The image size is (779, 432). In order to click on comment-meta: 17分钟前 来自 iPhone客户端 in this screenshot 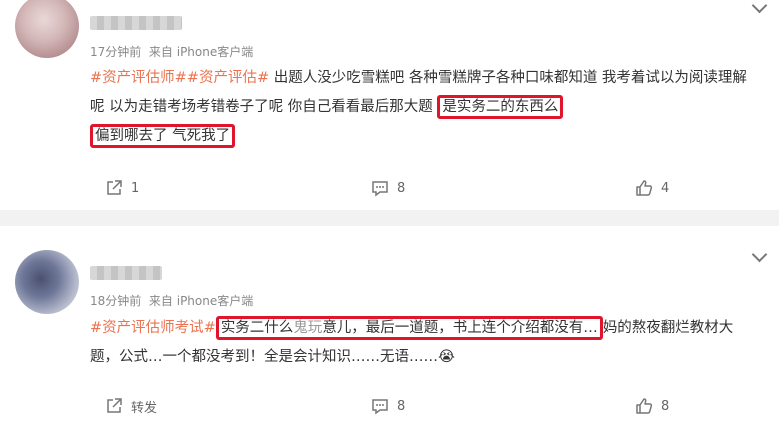, I will do `click(171, 51)`.